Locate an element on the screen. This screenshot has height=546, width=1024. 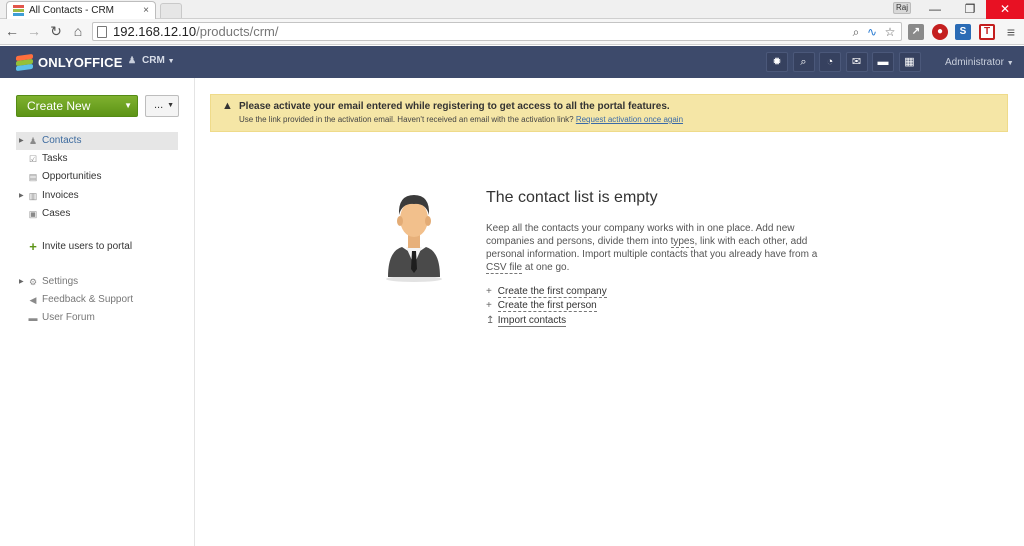
window-restore-button: ❐ is located at coordinates (970, 9).